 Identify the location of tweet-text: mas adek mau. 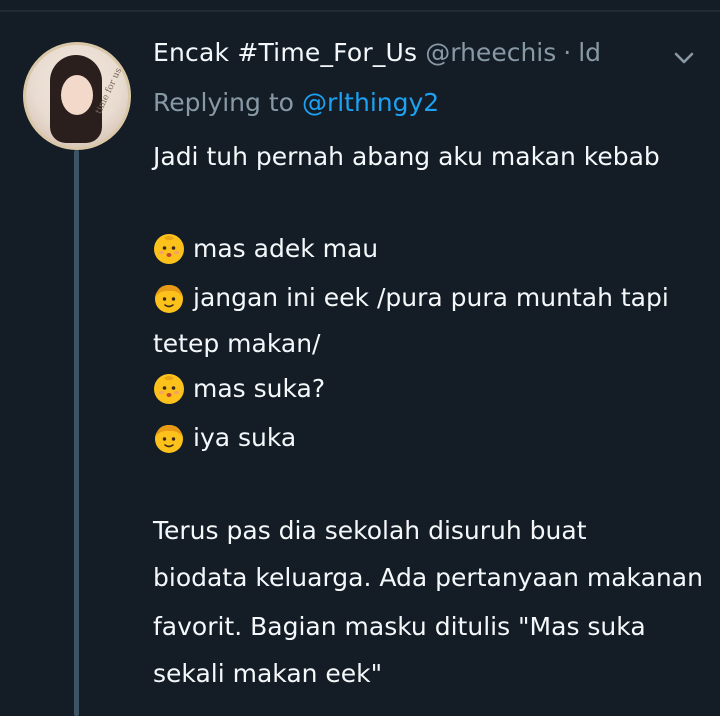
(286, 248).